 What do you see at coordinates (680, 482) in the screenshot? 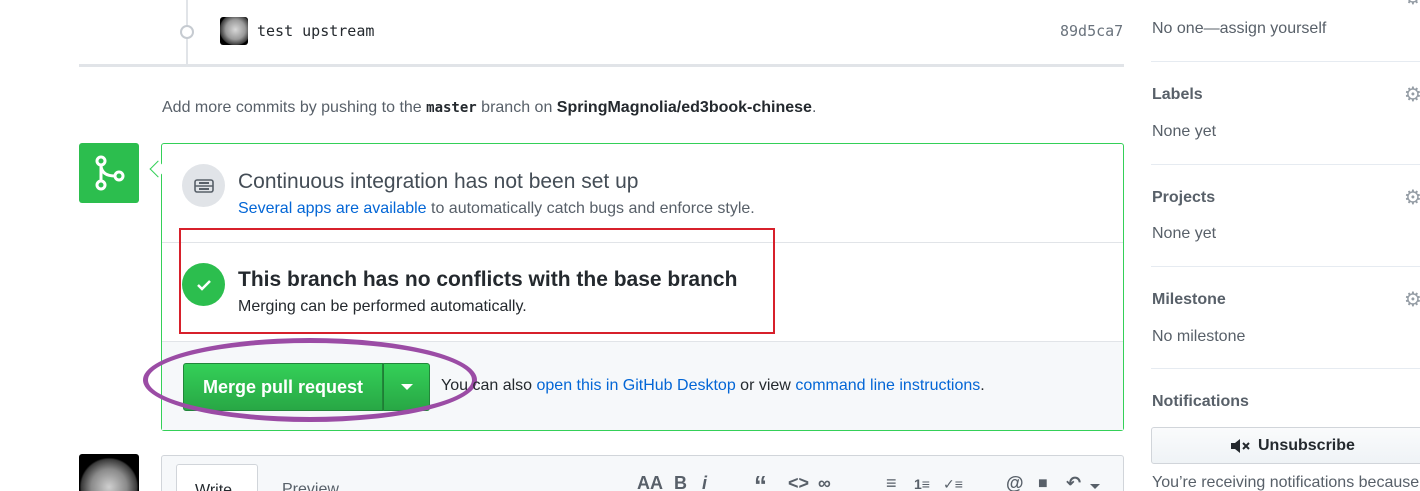
I see `bold-icon: B` at bounding box center [680, 482].